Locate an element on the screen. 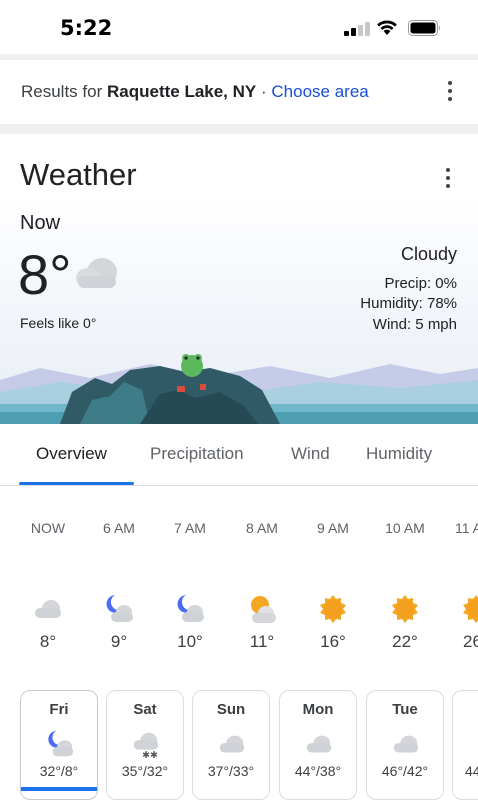 The width and height of the screenshot is (478, 800). wifi-icon is located at coordinates (387, 27).